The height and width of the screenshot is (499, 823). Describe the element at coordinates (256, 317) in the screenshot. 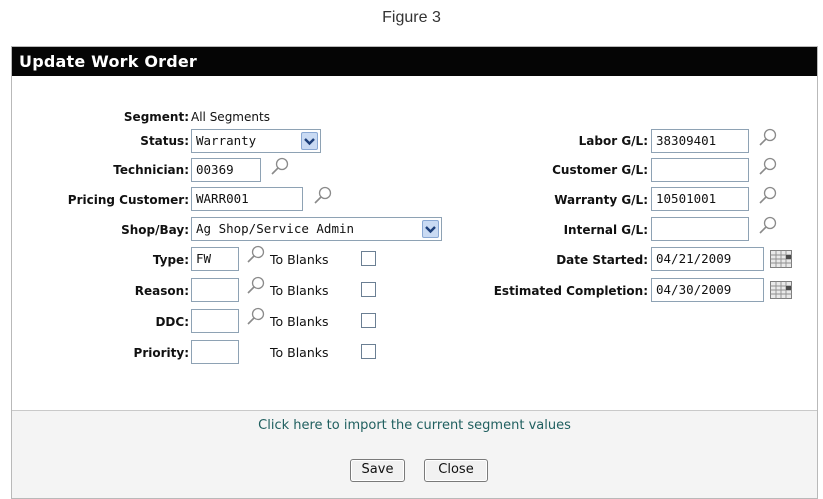

I see `ddc-lookup-magnifier-icon` at that location.